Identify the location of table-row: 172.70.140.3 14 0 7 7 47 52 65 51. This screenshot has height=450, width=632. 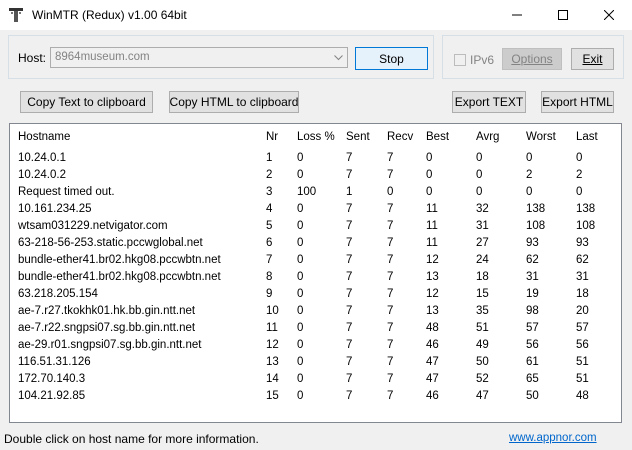
(315, 381).